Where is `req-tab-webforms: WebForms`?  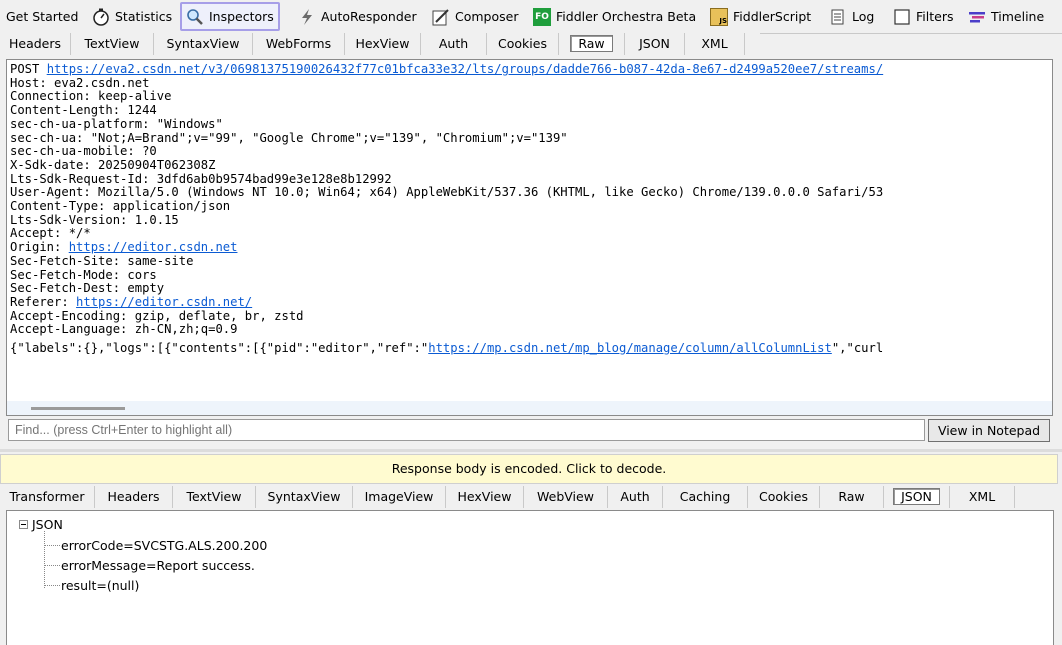 req-tab-webforms: WebForms is located at coordinates (299, 44).